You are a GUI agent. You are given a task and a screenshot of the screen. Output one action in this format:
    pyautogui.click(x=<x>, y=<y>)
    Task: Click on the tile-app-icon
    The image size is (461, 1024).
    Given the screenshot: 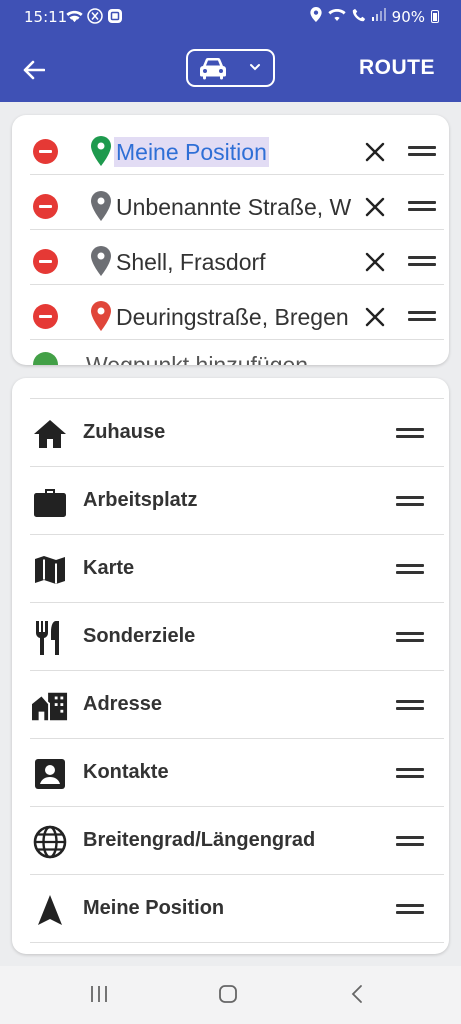 What is the action you would take?
    pyautogui.click(x=115, y=18)
    